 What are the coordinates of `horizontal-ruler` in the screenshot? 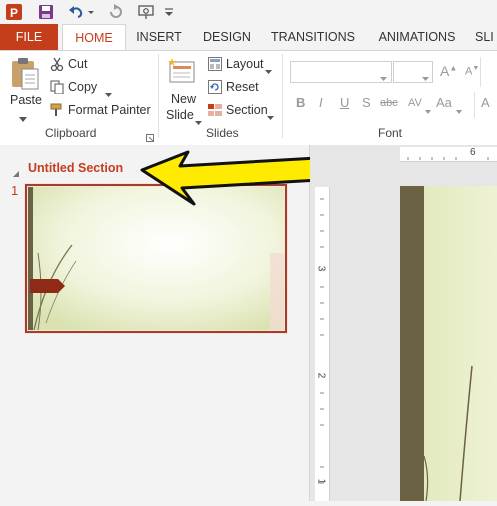 It's located at (448, 154).